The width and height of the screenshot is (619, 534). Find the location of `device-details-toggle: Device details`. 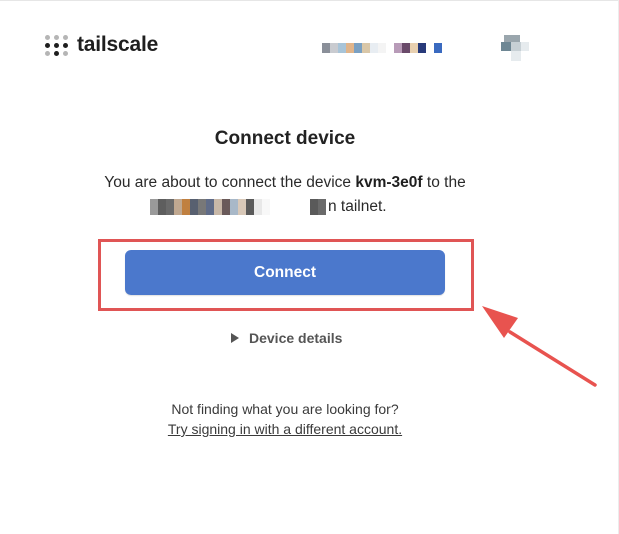

device-details-toggle: Device details is located at coordinates (286, 338).